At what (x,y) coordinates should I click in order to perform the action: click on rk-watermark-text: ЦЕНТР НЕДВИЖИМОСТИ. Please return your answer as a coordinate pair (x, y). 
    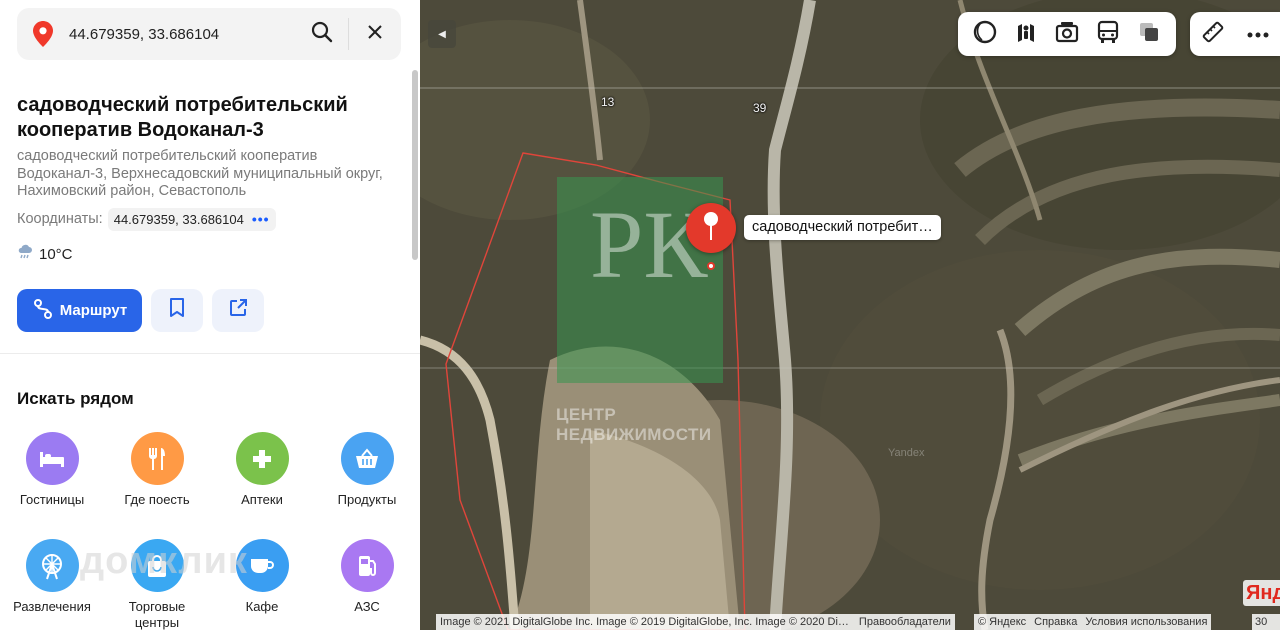
    Looking at the image, I should click on (634, 425).